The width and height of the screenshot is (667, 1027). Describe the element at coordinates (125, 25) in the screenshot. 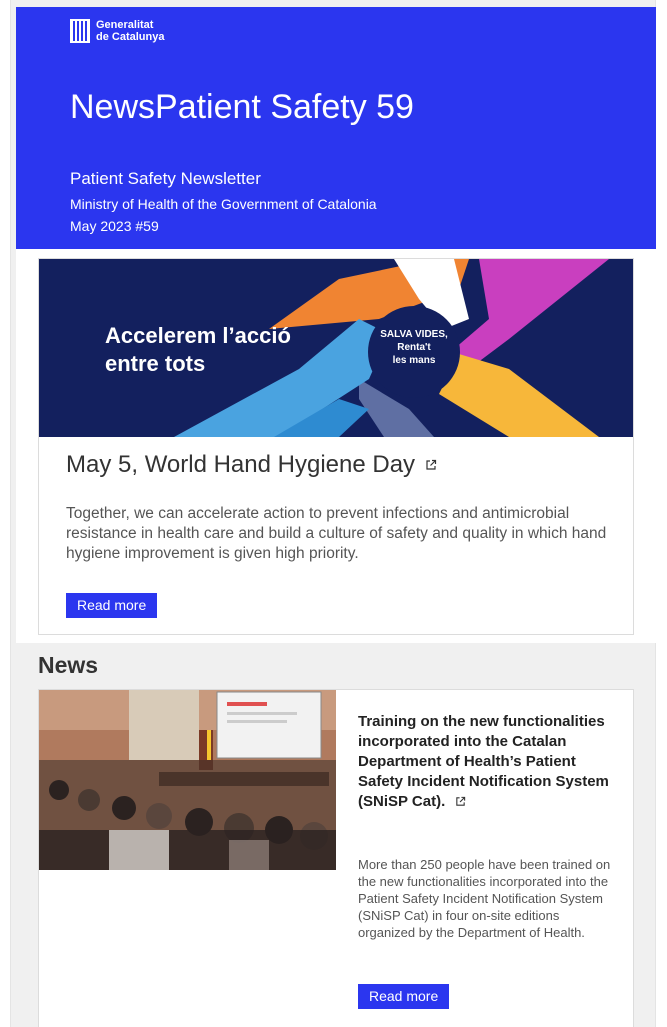

I see `logo-line-1: Generalitat` at that location.